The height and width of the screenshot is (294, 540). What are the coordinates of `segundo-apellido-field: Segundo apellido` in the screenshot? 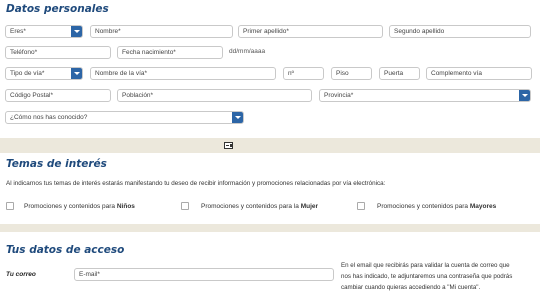 It's located at (460, 31).